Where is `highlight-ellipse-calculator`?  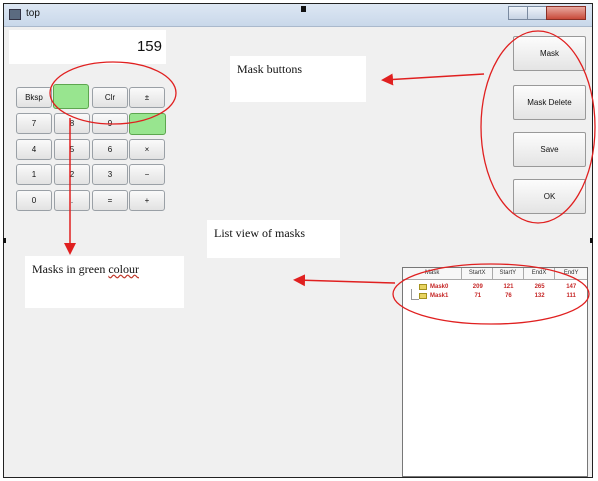
highlight-ellipse-calculator is located at coordinates (113, 93).